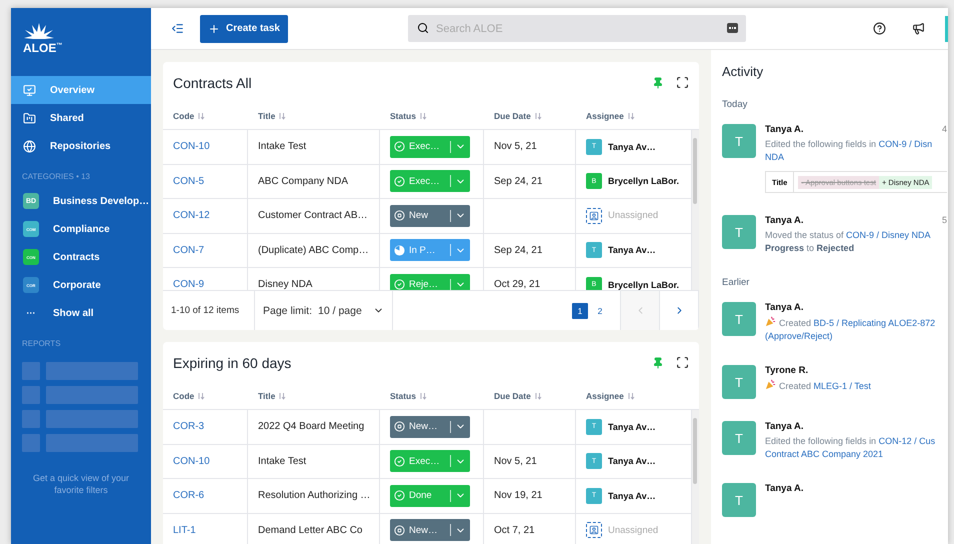 This screenshot has height=544, width=954. Describe the element at coordinates (188, 496) in the screenshot. I see `task-code-link: COR-6` at that location.